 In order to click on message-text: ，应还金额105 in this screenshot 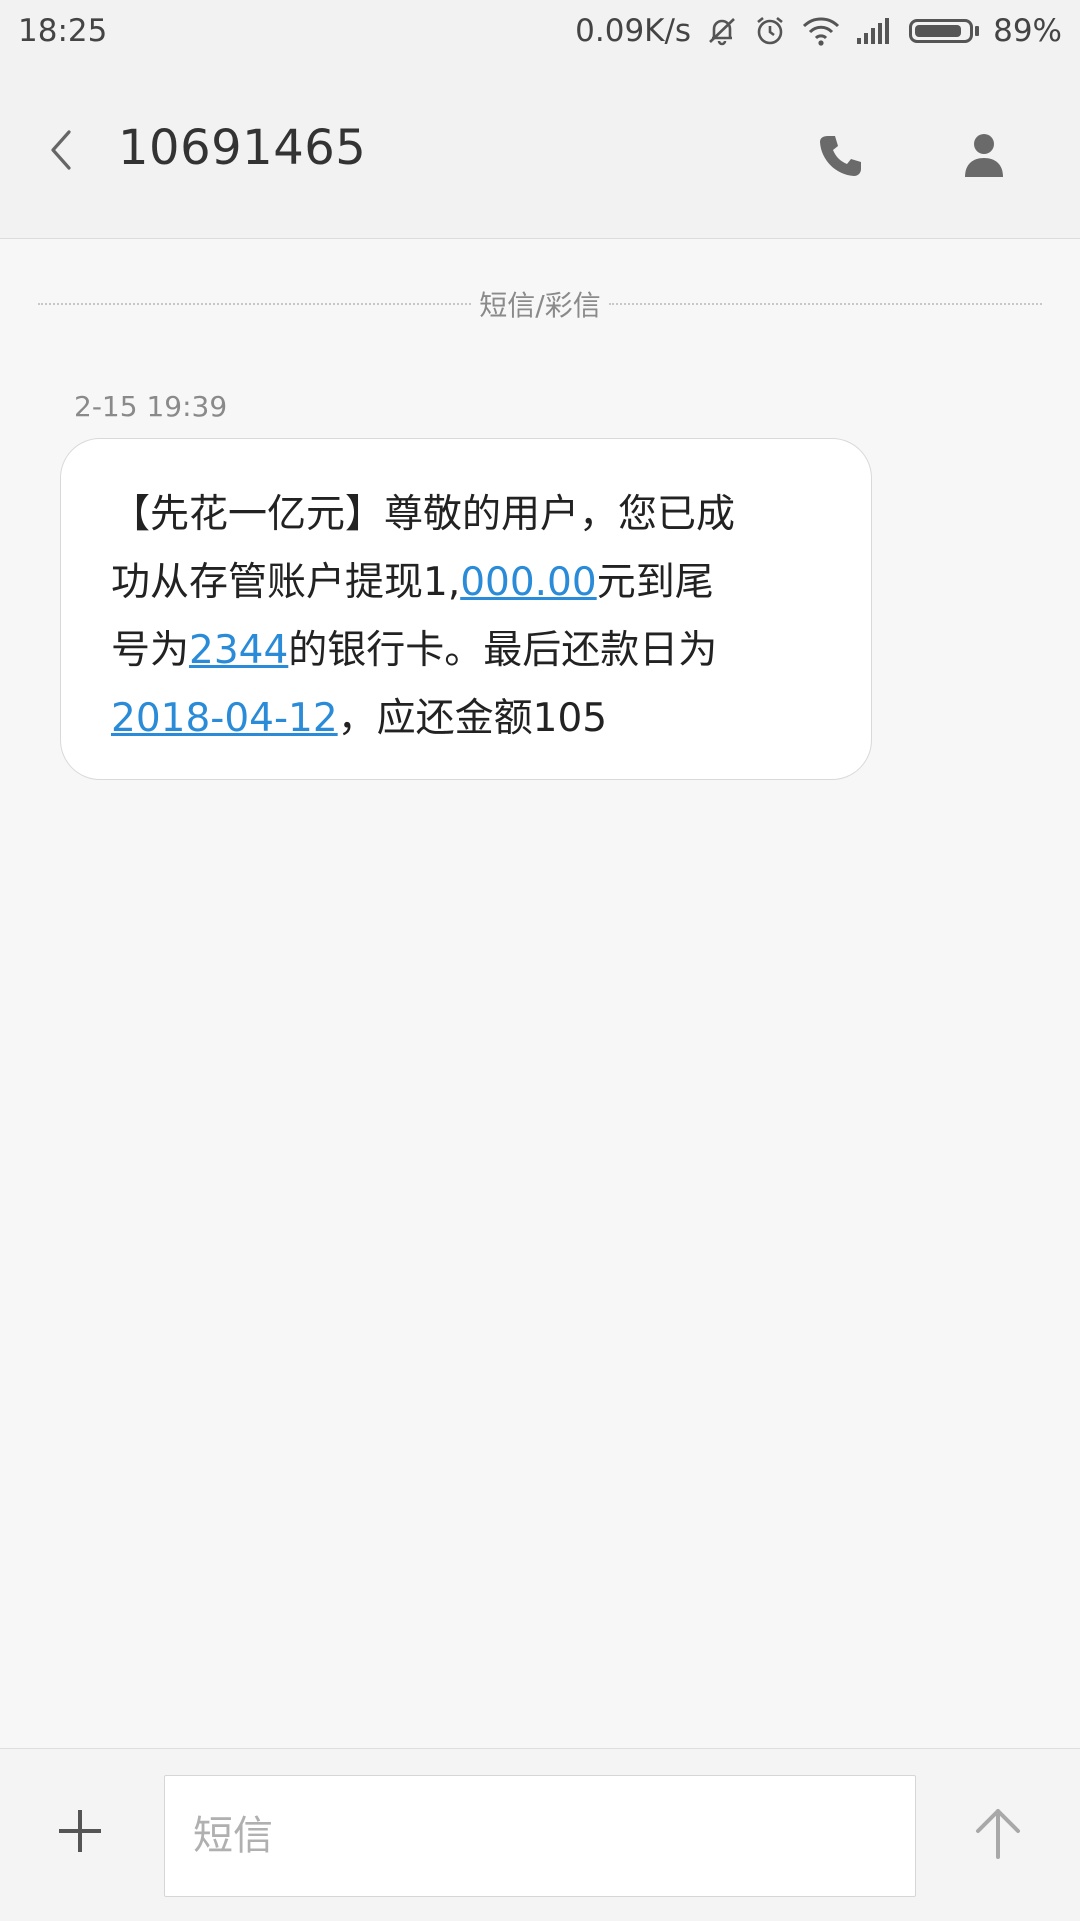, I will do `click(472, 718)`.